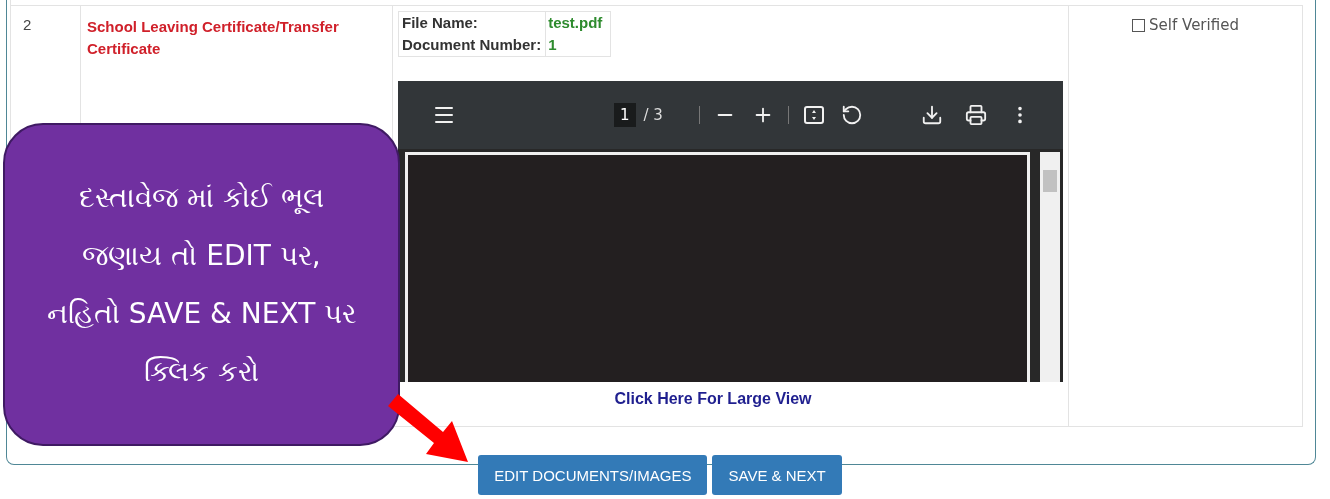  What do you see at coordinates (713, 399) in the screenshot?
I see `large-view-link: Click Here For Large View` at bounding box center [713, 399].